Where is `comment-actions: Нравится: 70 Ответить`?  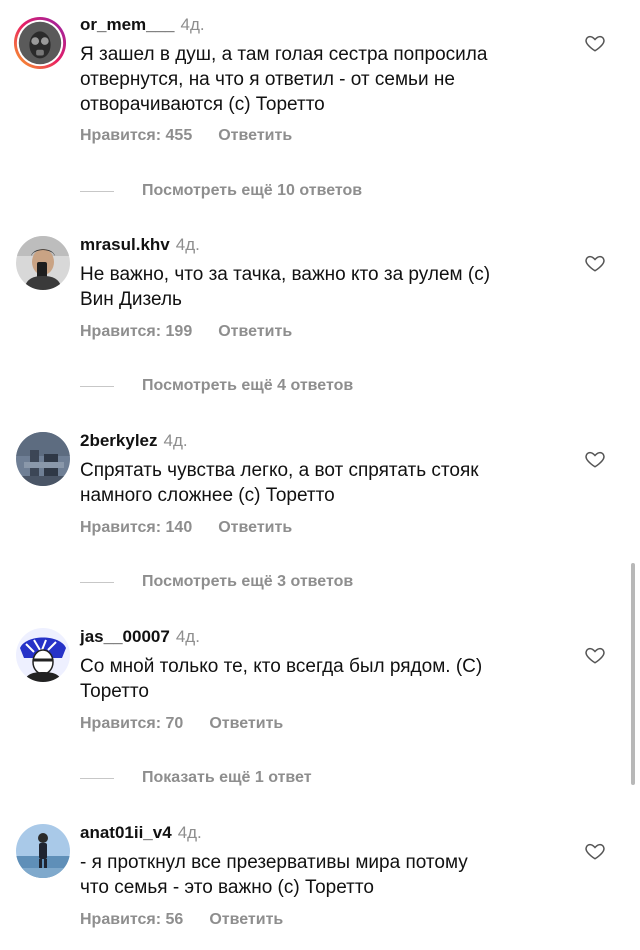
comment-actions: Нравится: 70 Ответить is located at coordinates (181, 724).